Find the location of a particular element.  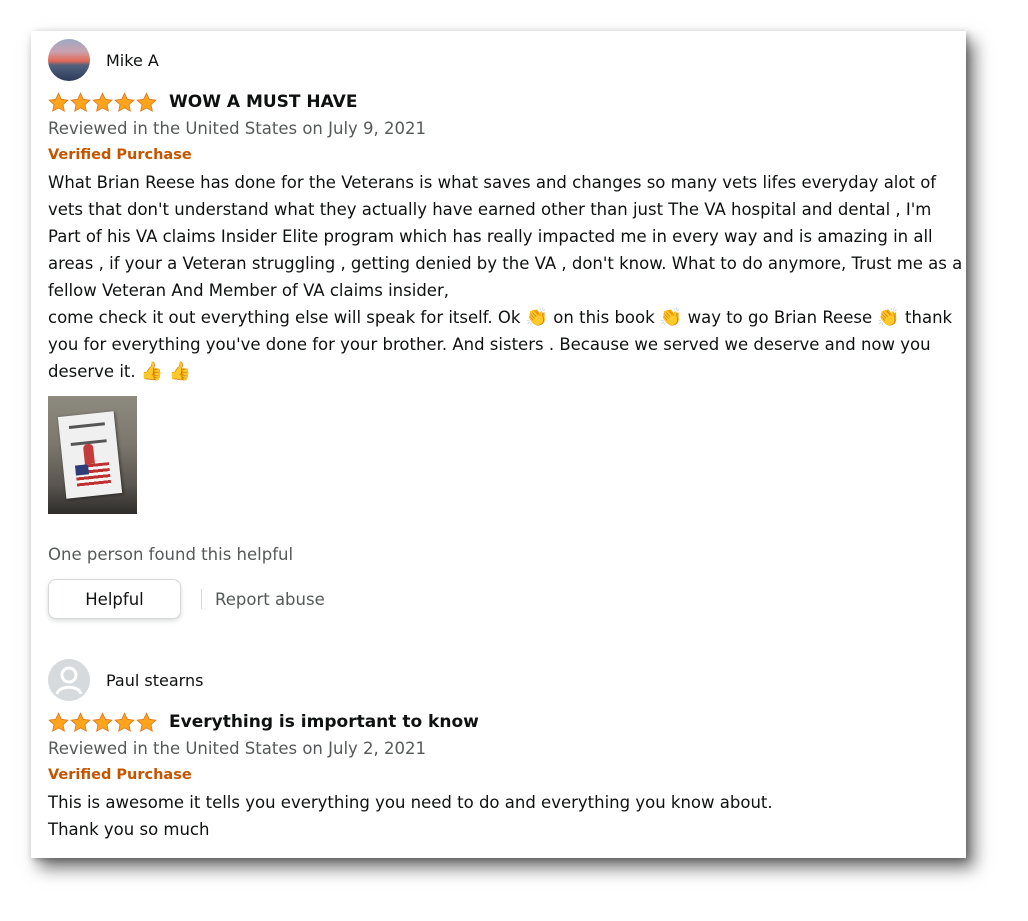

helpful-button: Helpful is located at coordinates (114, 599).